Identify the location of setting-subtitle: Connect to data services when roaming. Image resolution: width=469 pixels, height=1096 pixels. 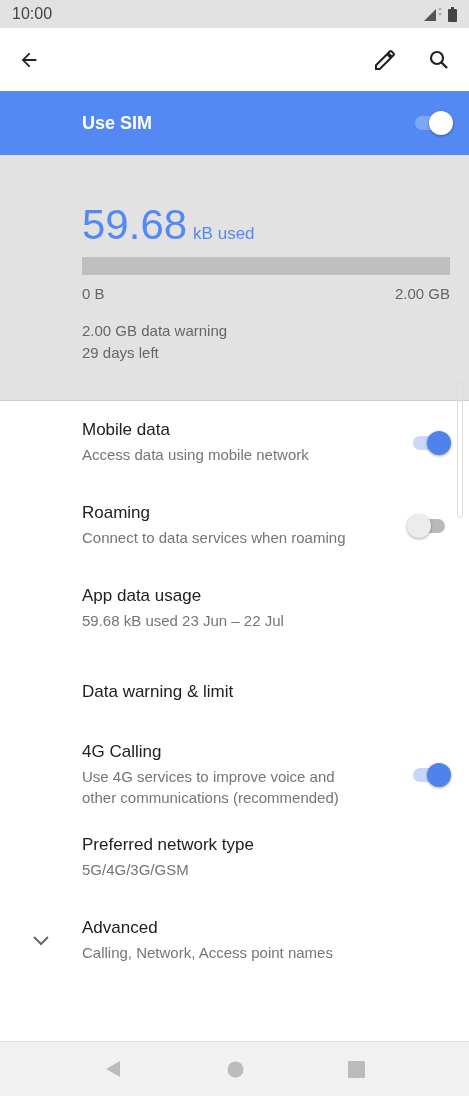
(214, 538).